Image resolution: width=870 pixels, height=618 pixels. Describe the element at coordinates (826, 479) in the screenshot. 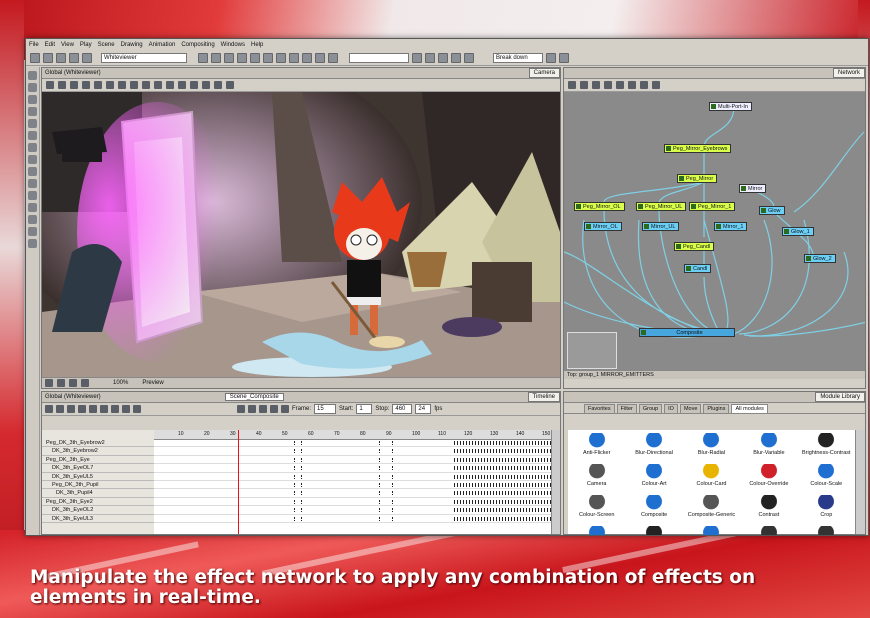

I see `module-item: Colour-Scale` at that location.